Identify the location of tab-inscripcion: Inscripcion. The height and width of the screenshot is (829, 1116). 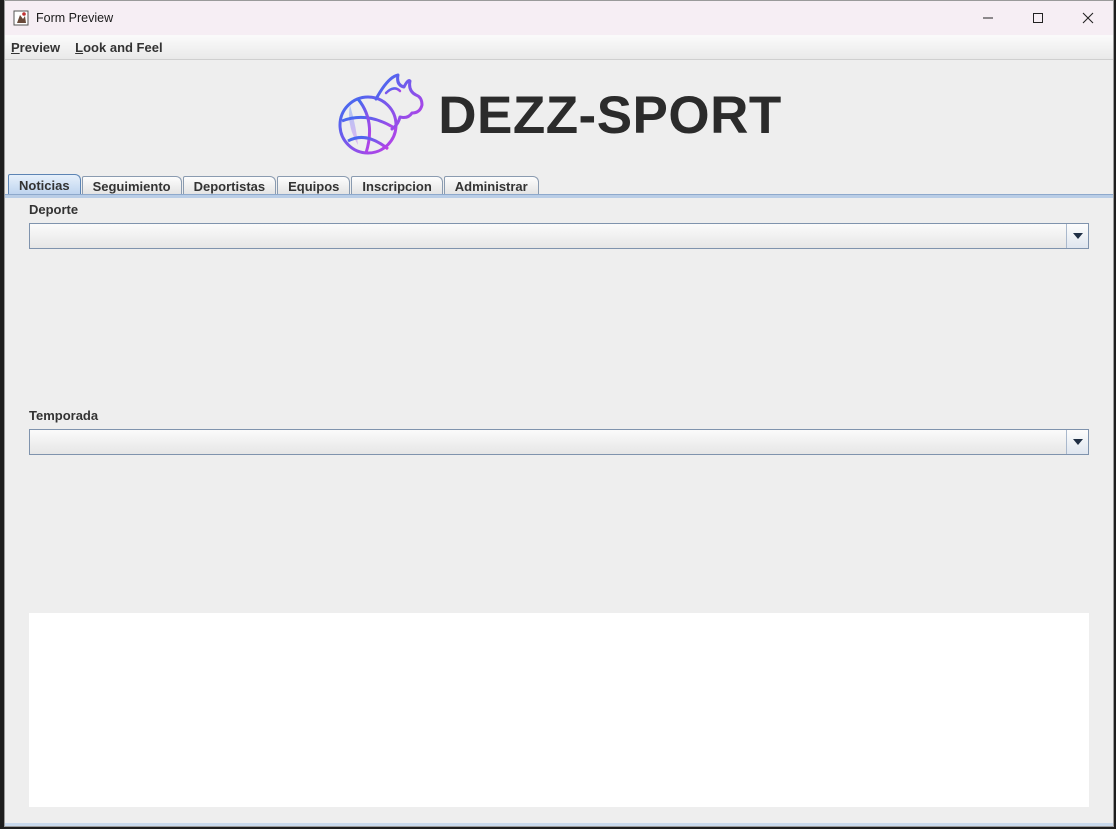
(397, 185).